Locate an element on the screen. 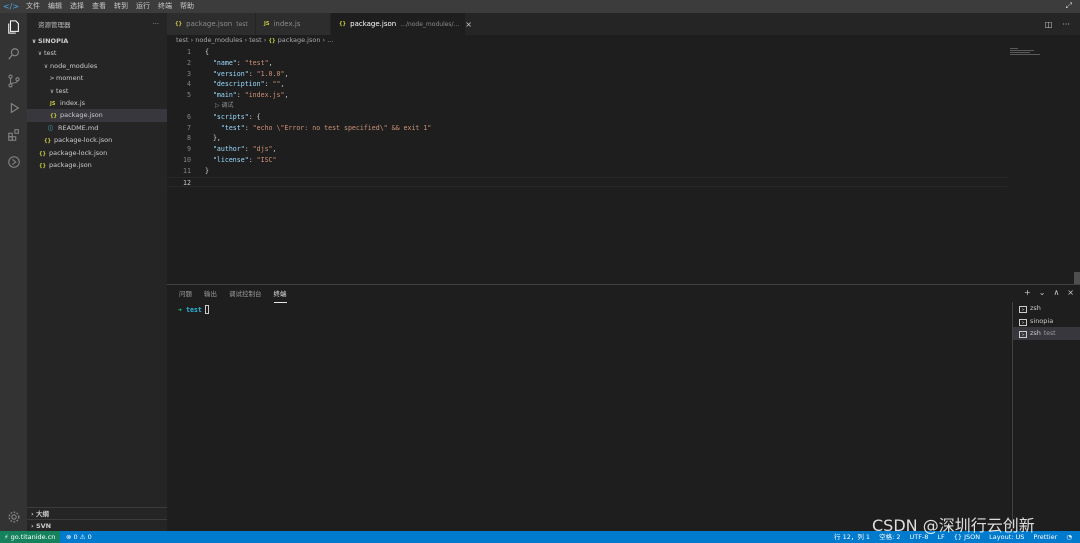  tree-label: SINOPIA is located at coordinates (53, 41).